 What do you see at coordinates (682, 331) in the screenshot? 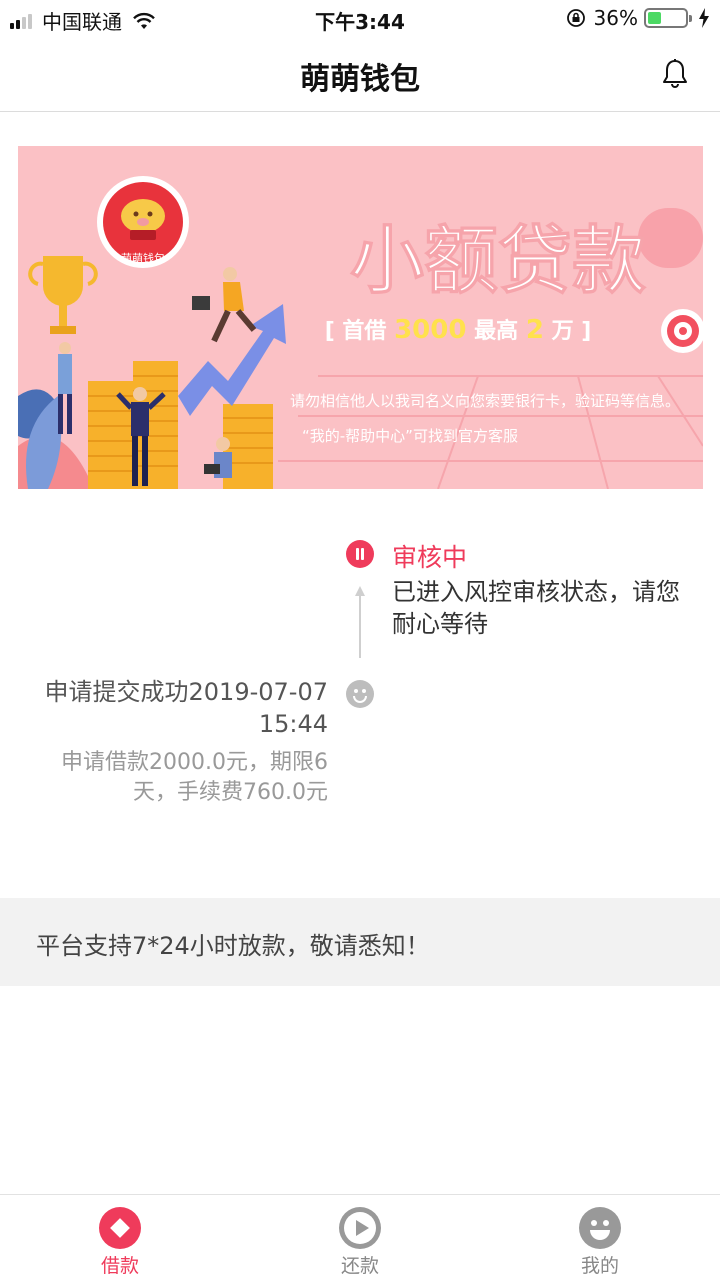
I see `target-icon` at bounding box center [682, 331].